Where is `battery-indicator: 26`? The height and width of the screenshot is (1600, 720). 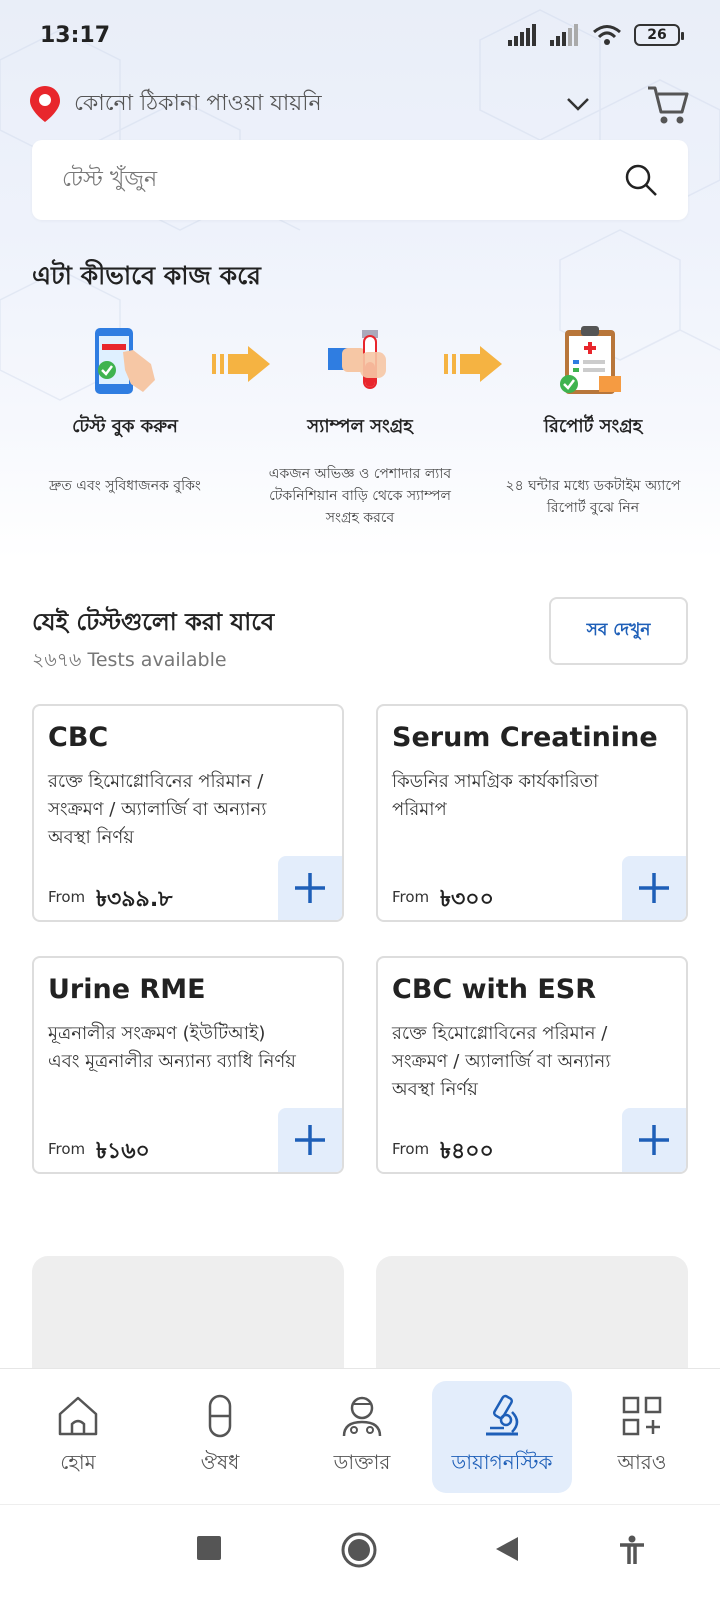 battery-indicator: 26 is located at coordinates (659, 35).